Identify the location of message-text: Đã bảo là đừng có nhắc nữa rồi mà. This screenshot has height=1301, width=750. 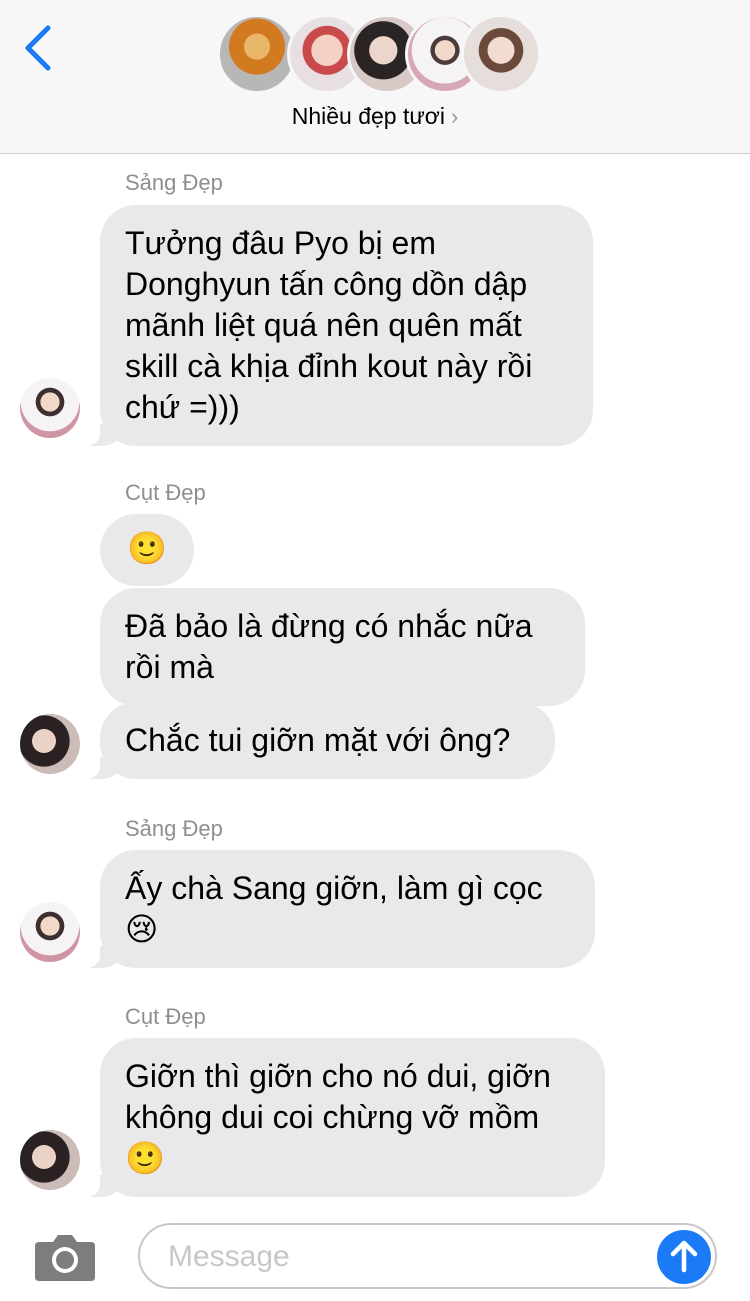
(329, 646).